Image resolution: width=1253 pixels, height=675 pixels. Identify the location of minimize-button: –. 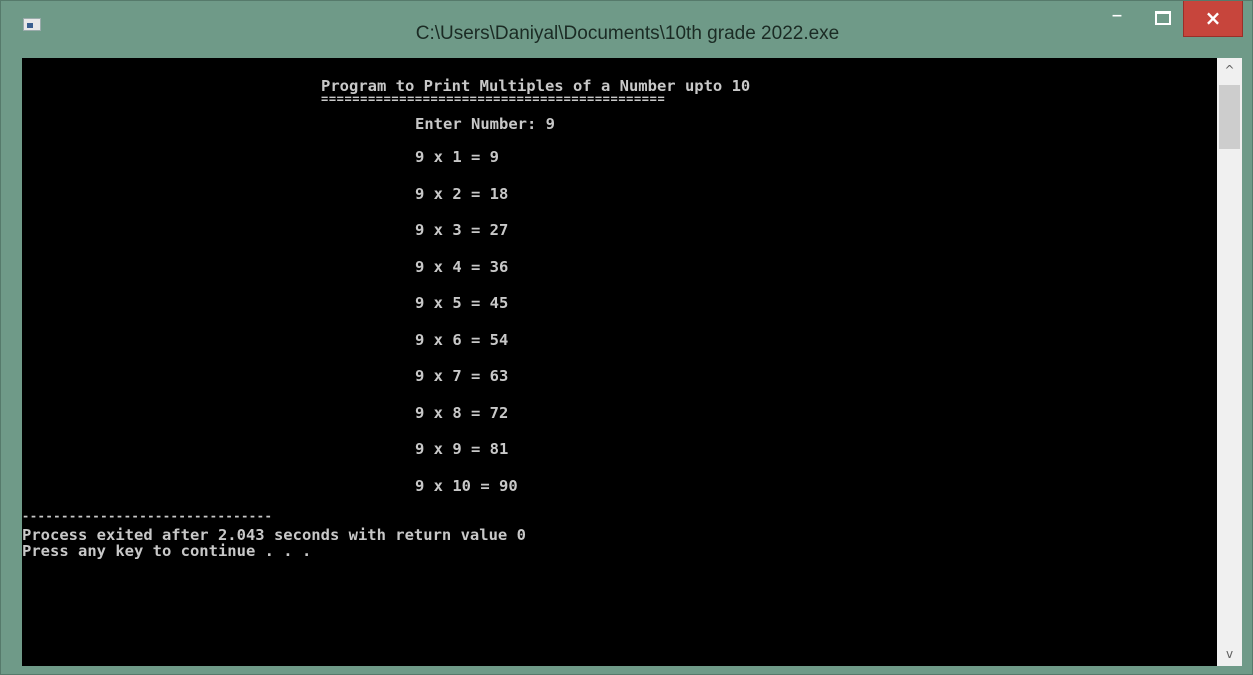
(1117, 19).